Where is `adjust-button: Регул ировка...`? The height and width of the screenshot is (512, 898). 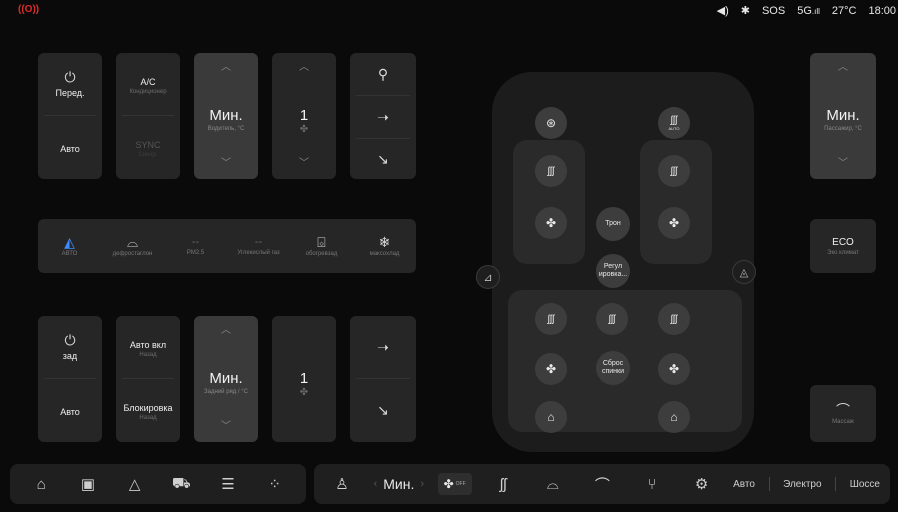
adjust-button: Регул ировка... is located at coordinates (613, 271).